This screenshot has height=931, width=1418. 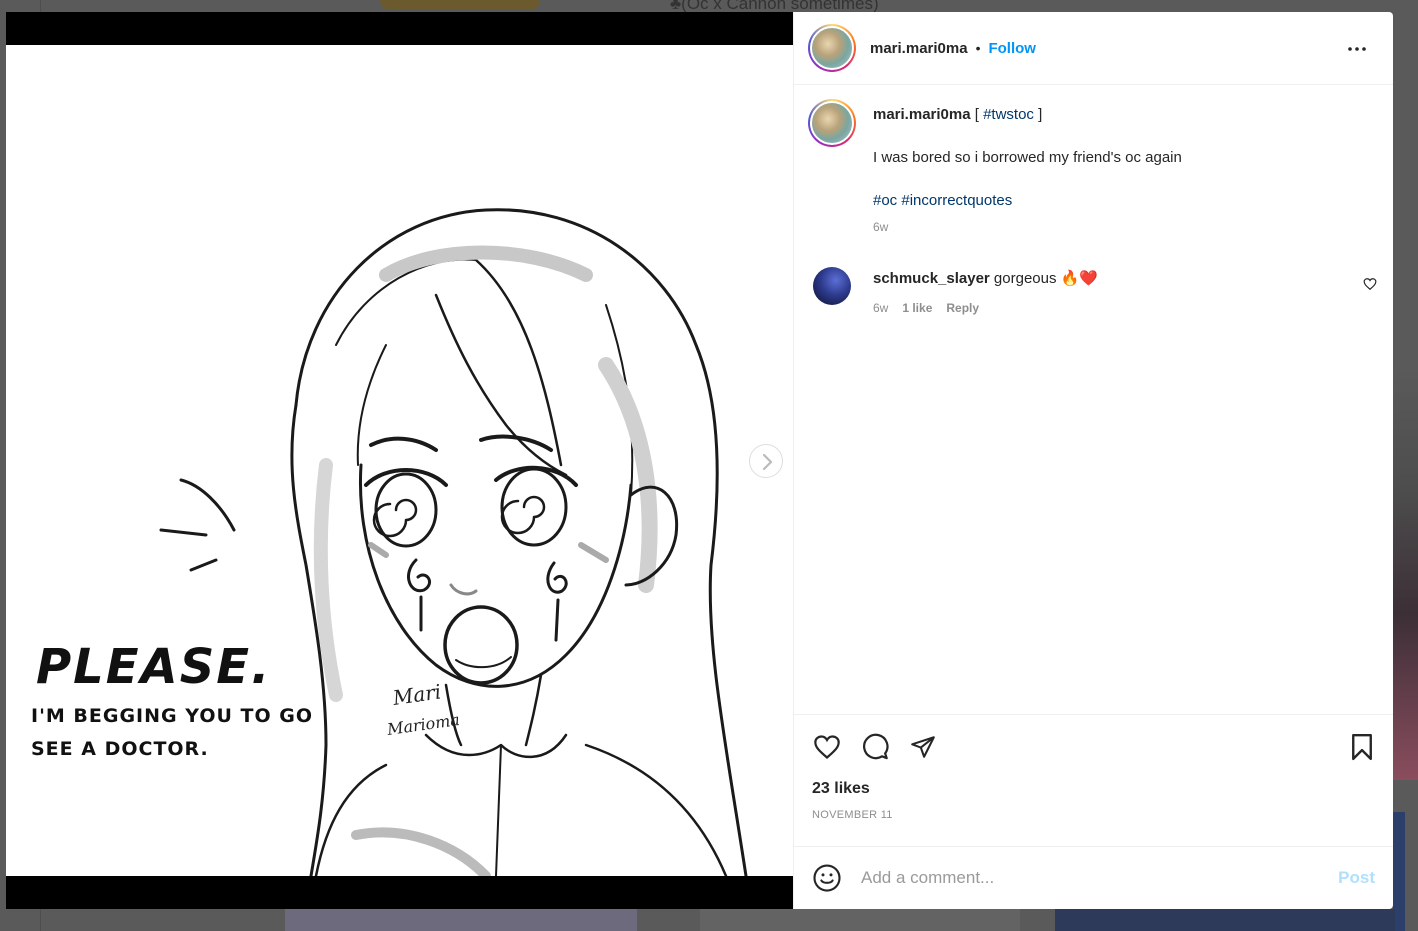 I want to click on next-image-button, so click(x=766, y=461).